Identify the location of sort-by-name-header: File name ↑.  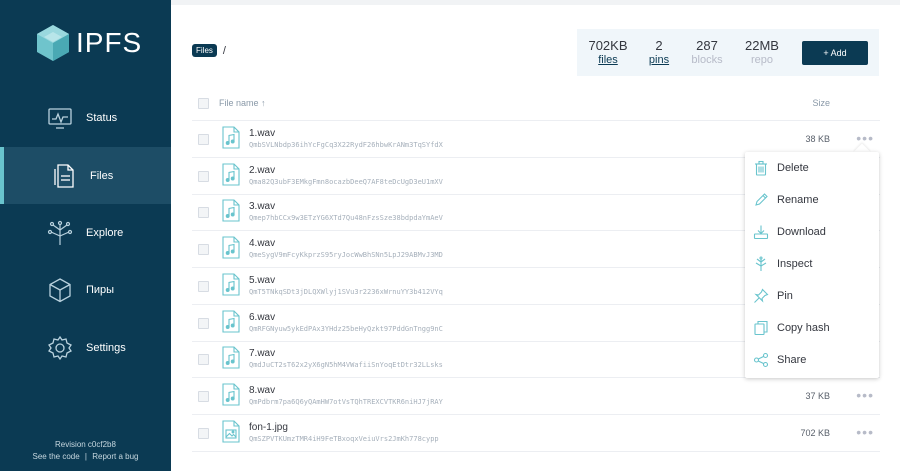
(242, 103).